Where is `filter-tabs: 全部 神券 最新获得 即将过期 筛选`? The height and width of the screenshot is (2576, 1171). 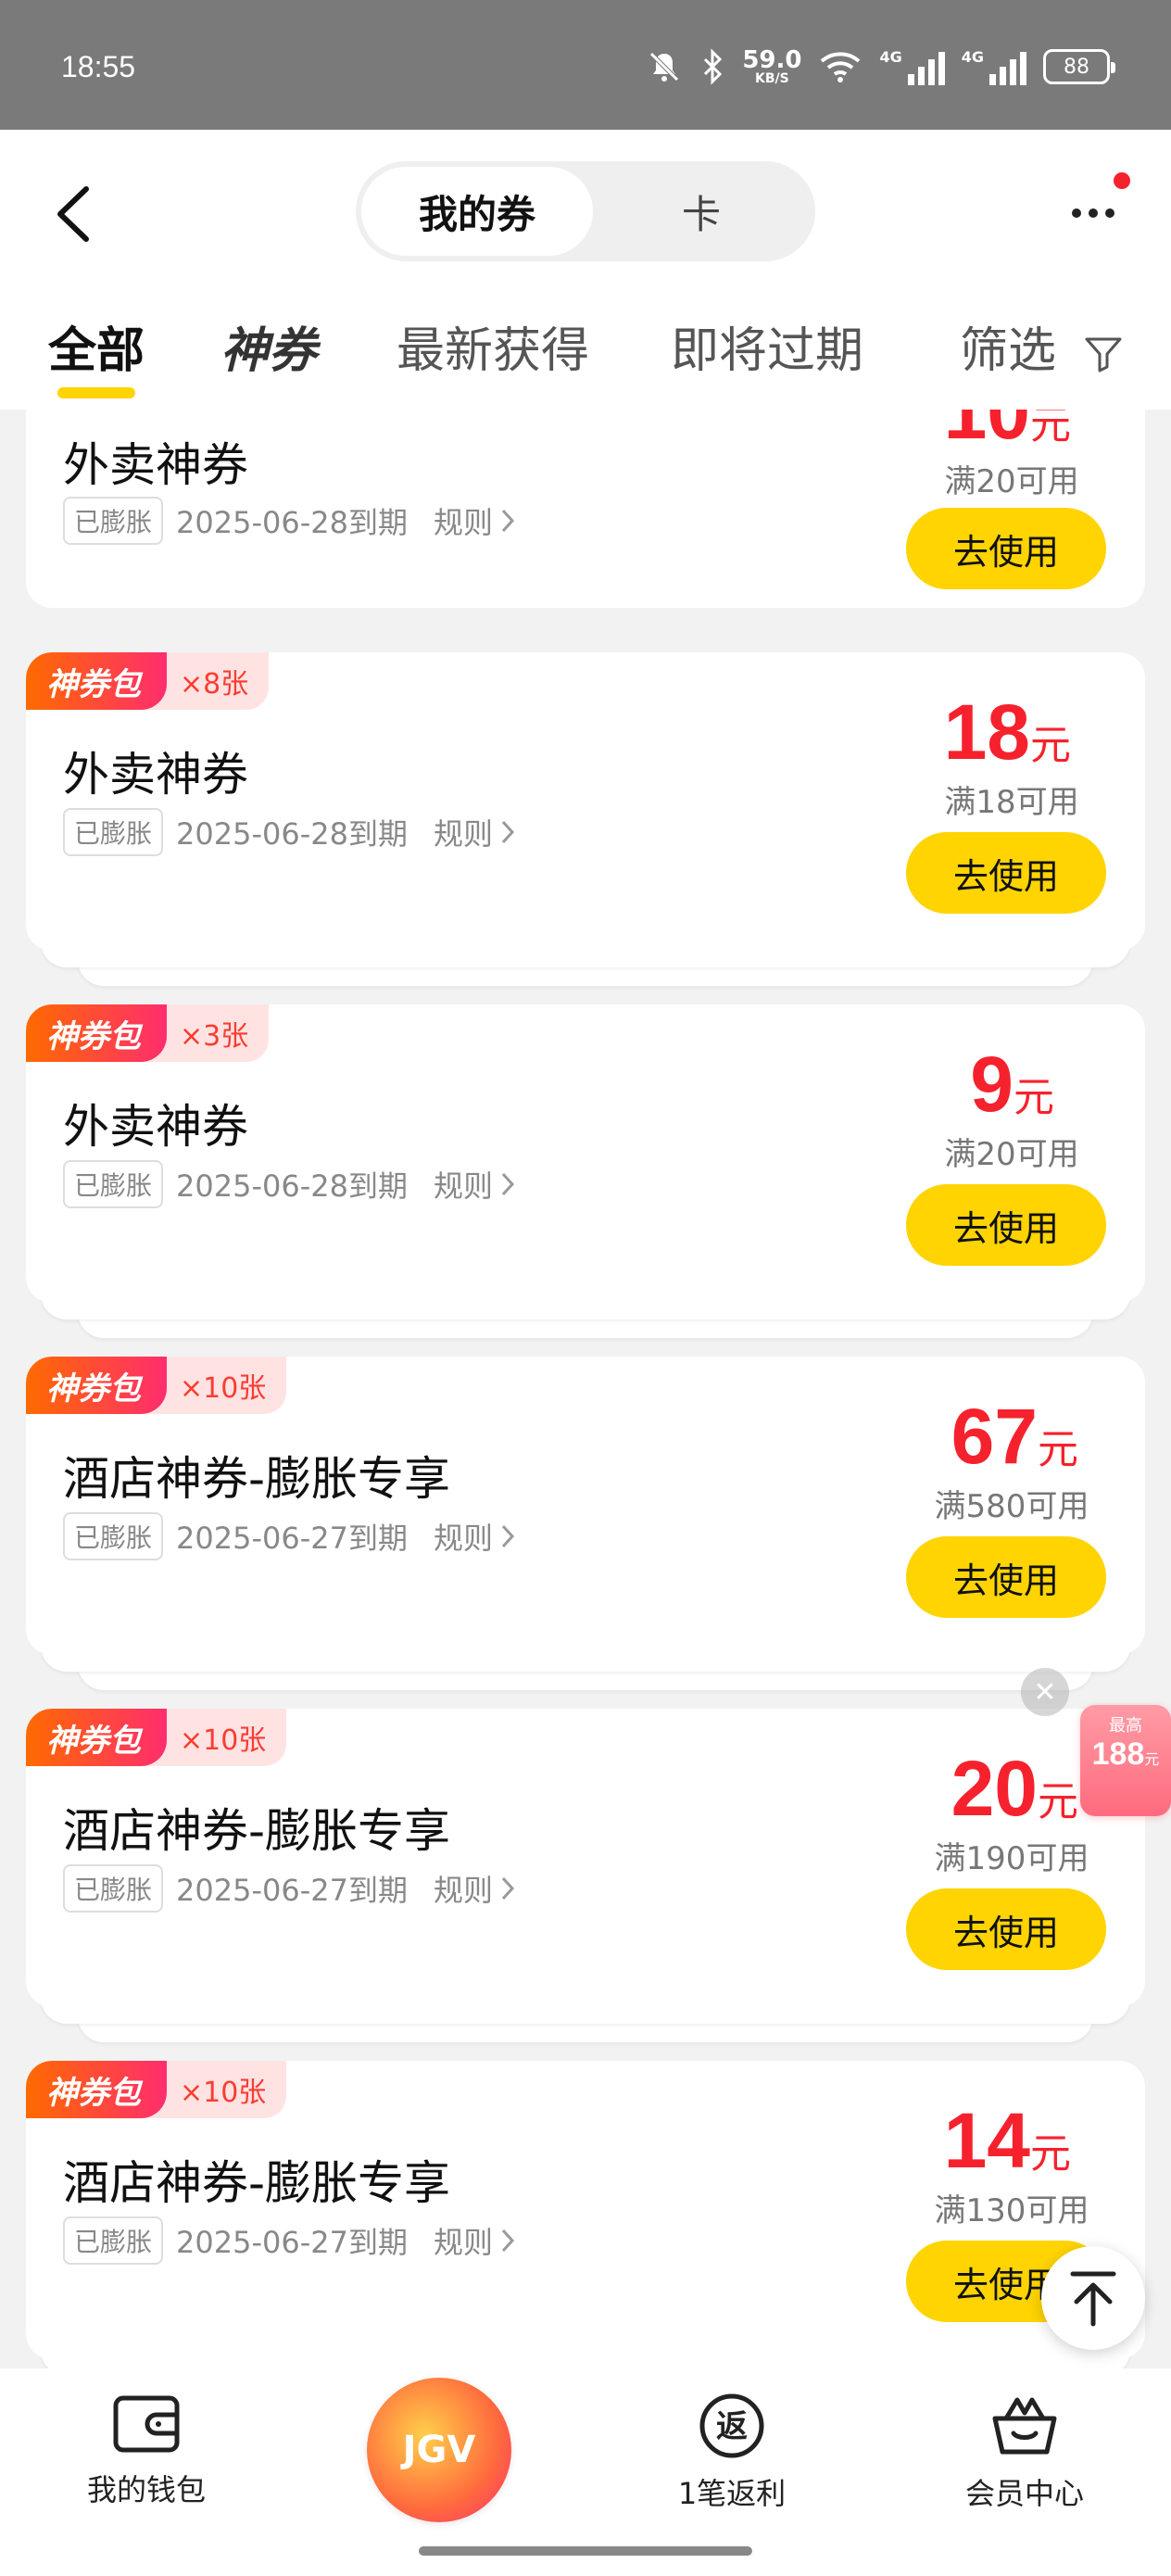
filter-tabs: 全部 神券 最新获得 即将过期 筛选 is located at coordinates (585, 349).